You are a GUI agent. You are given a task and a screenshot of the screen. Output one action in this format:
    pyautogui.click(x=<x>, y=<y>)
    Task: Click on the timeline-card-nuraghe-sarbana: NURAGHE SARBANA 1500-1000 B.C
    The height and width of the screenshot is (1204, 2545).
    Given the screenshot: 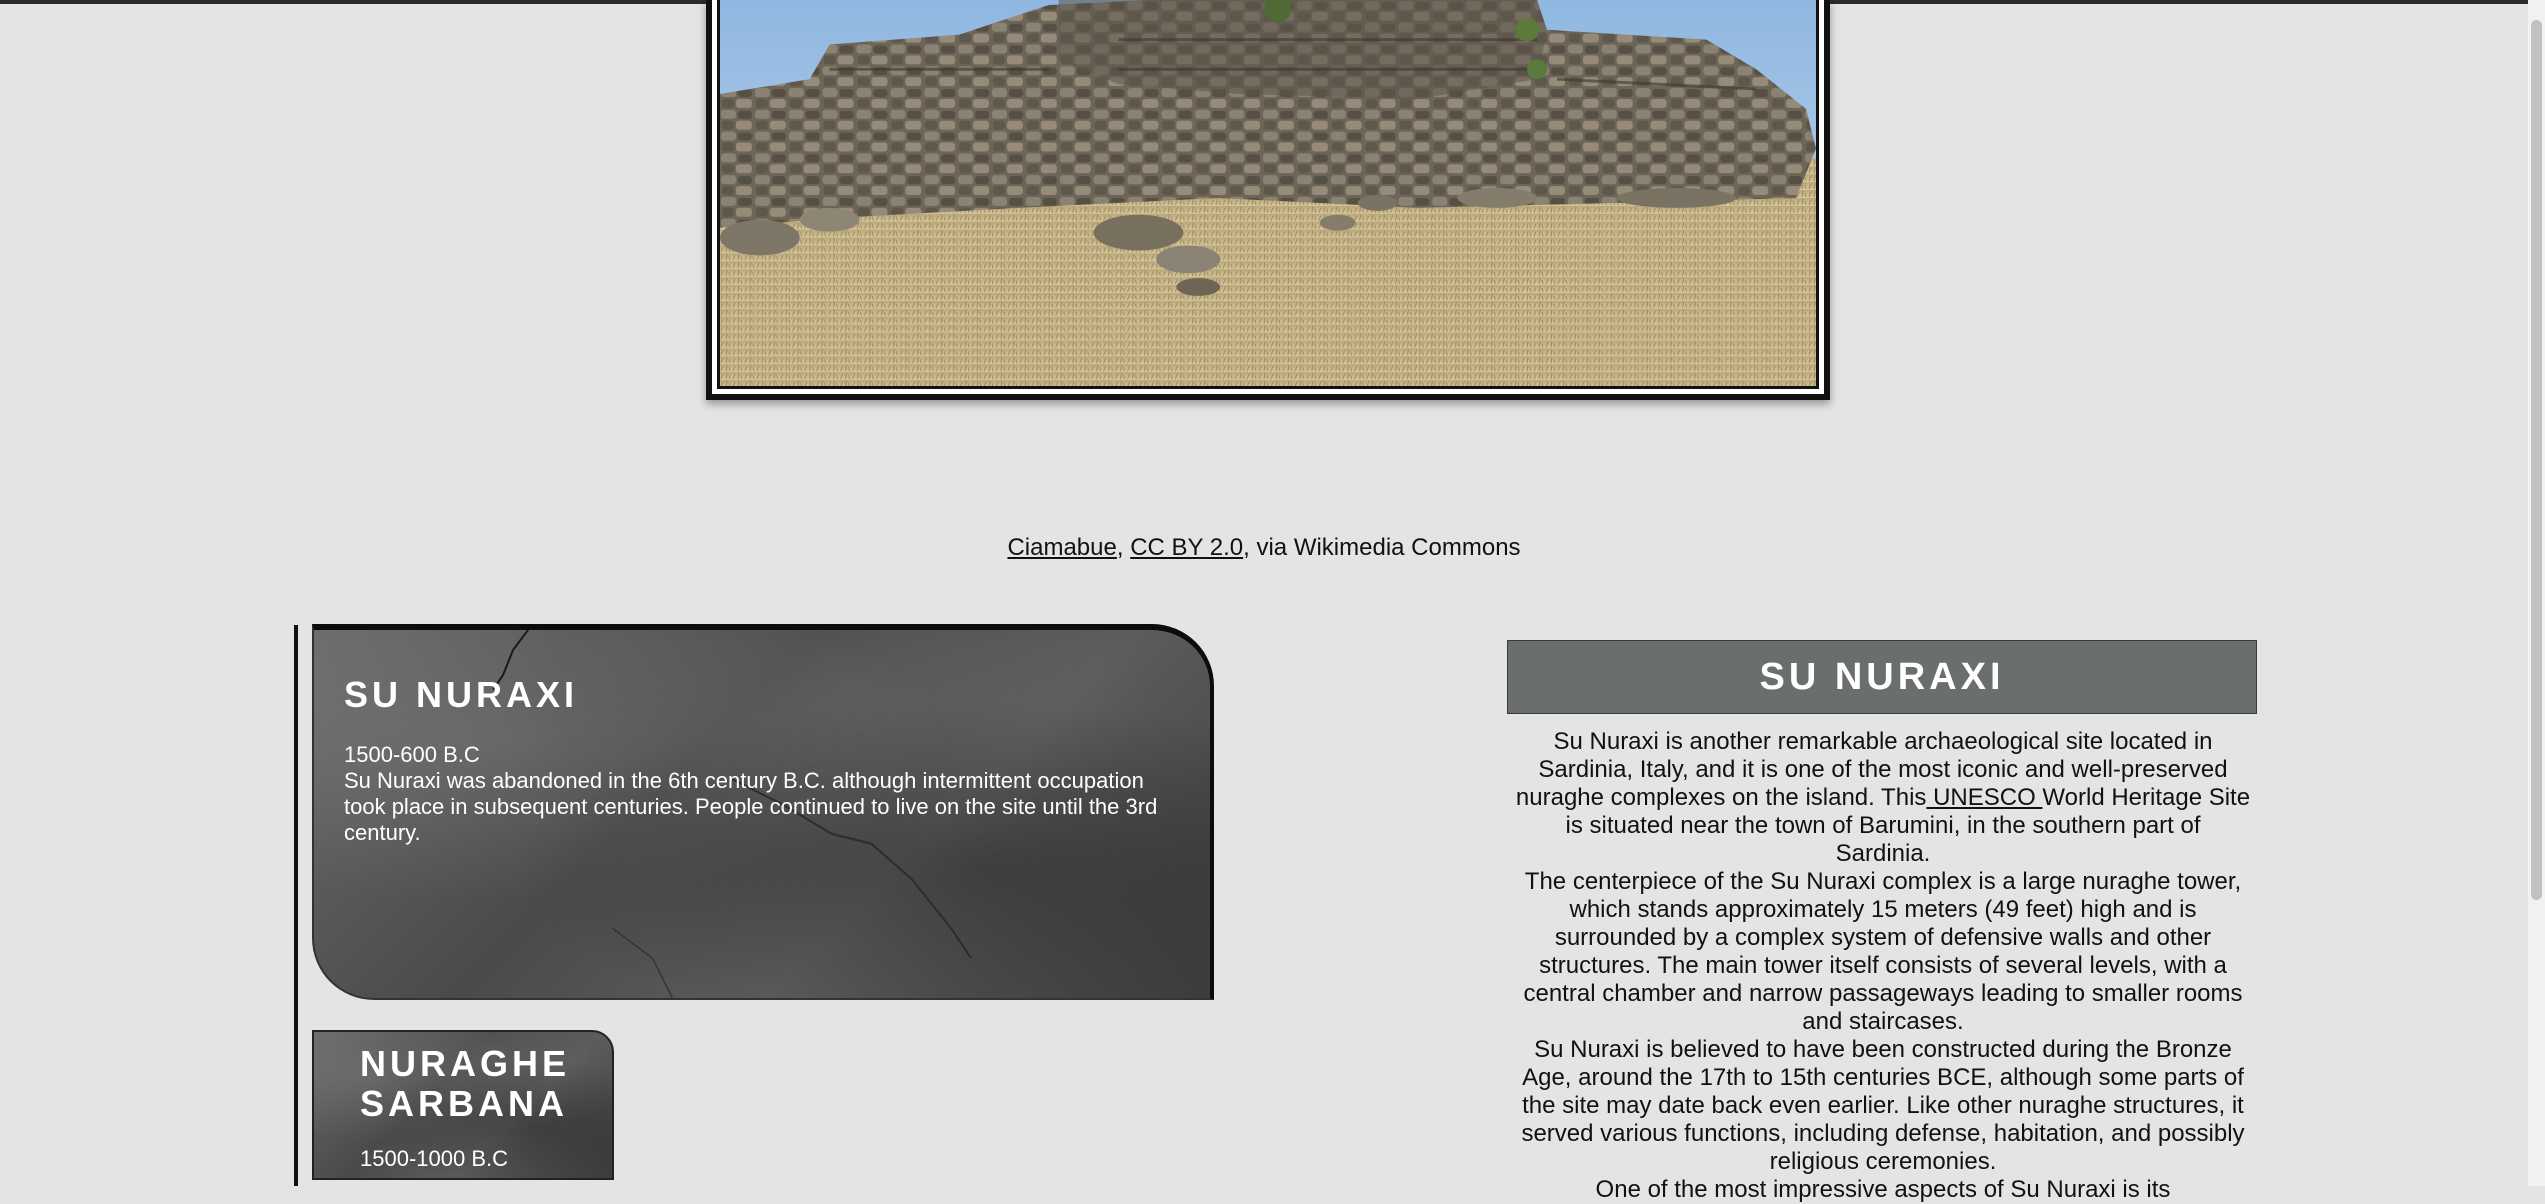 What is the action you would take?
    pyautogui.click(x=463, y=1105)
    